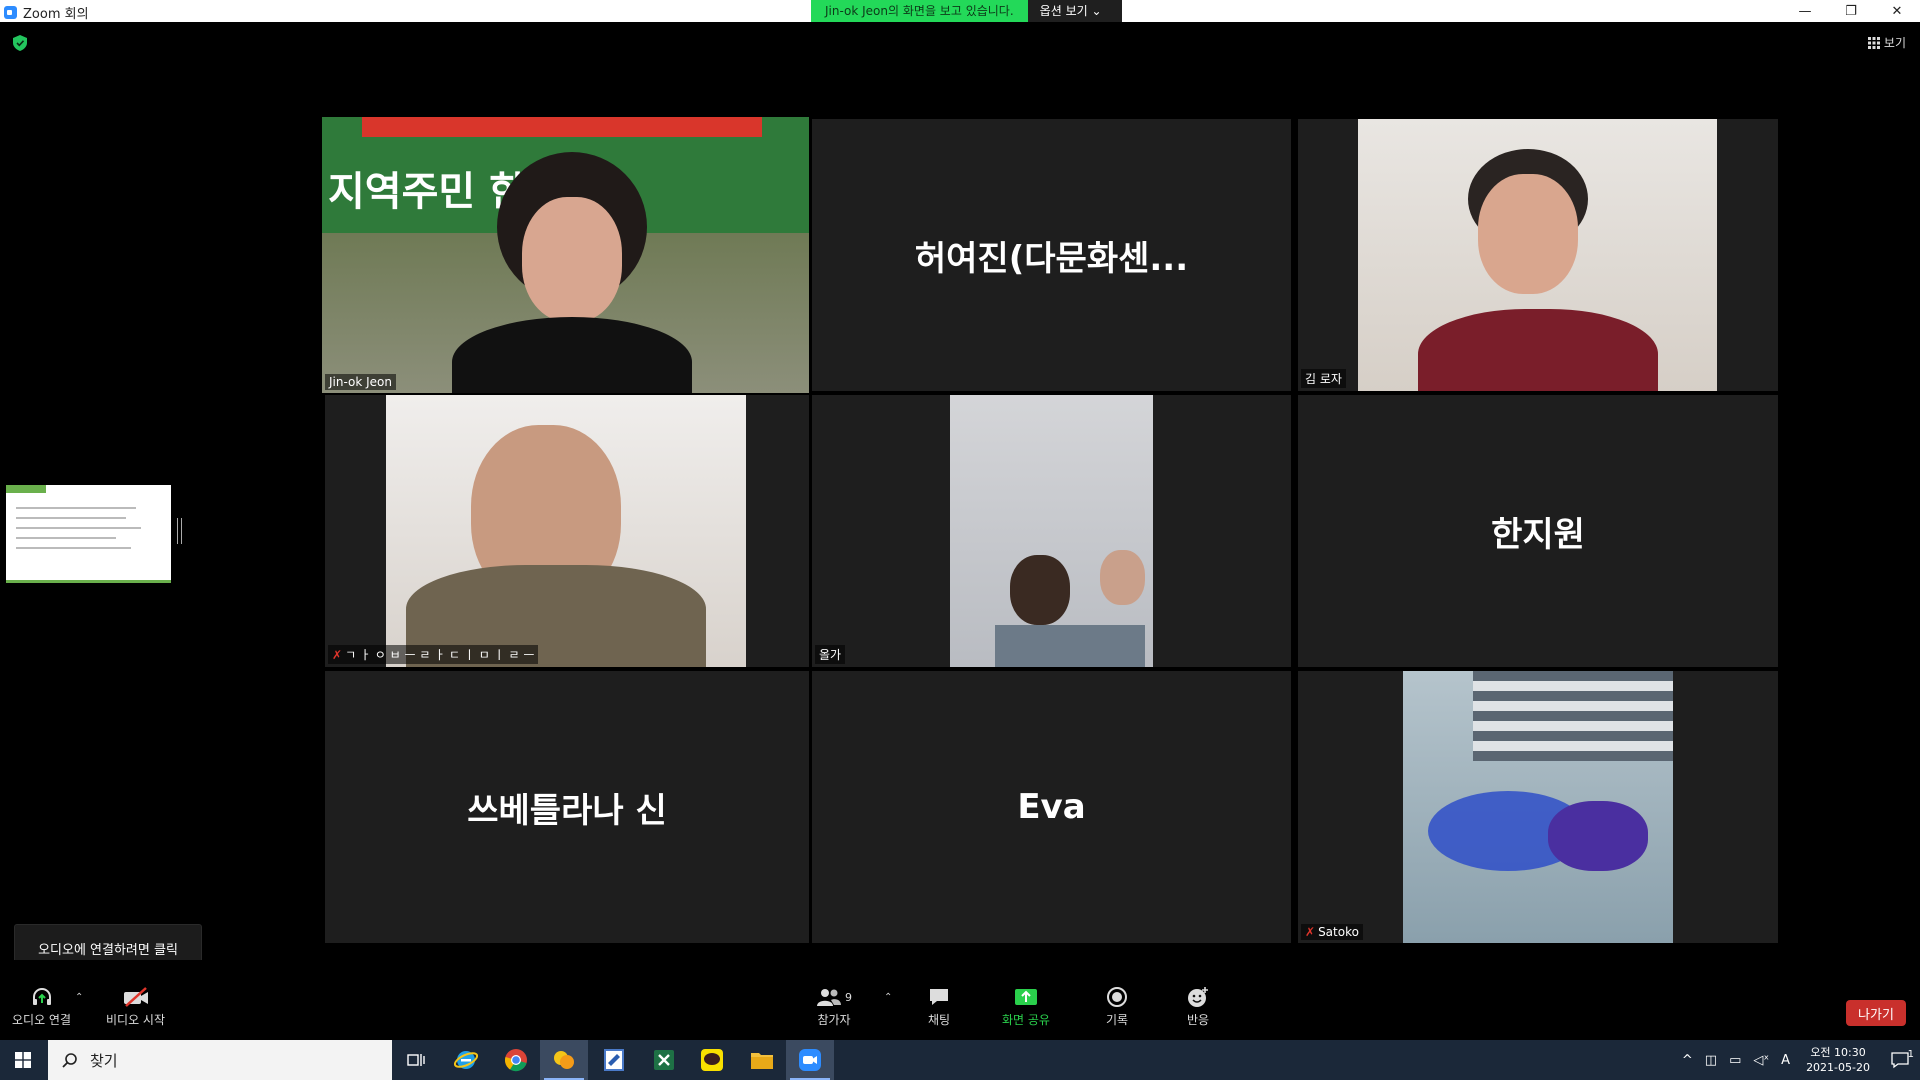 This screenshot has height=1080, width=1920. What do you see at coordinates (1332, 932) in the screenshot?
I see `participant-name-label: ✗ Satoko` at bounding box center [1332, 932].